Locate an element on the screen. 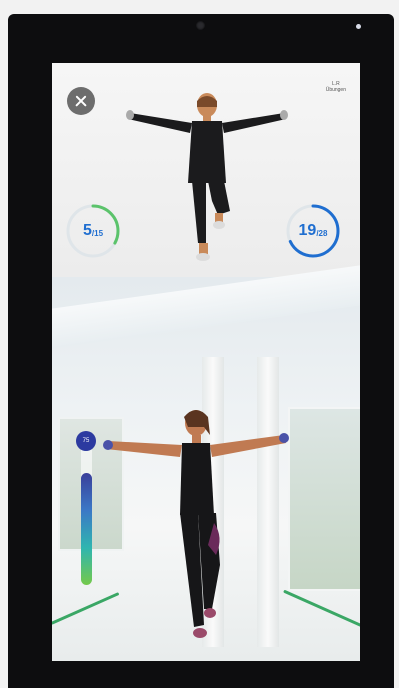 The height and width of the screenshot is (688, 399). exercise-label: L.R Übungen is located at coordinates (336, 87).